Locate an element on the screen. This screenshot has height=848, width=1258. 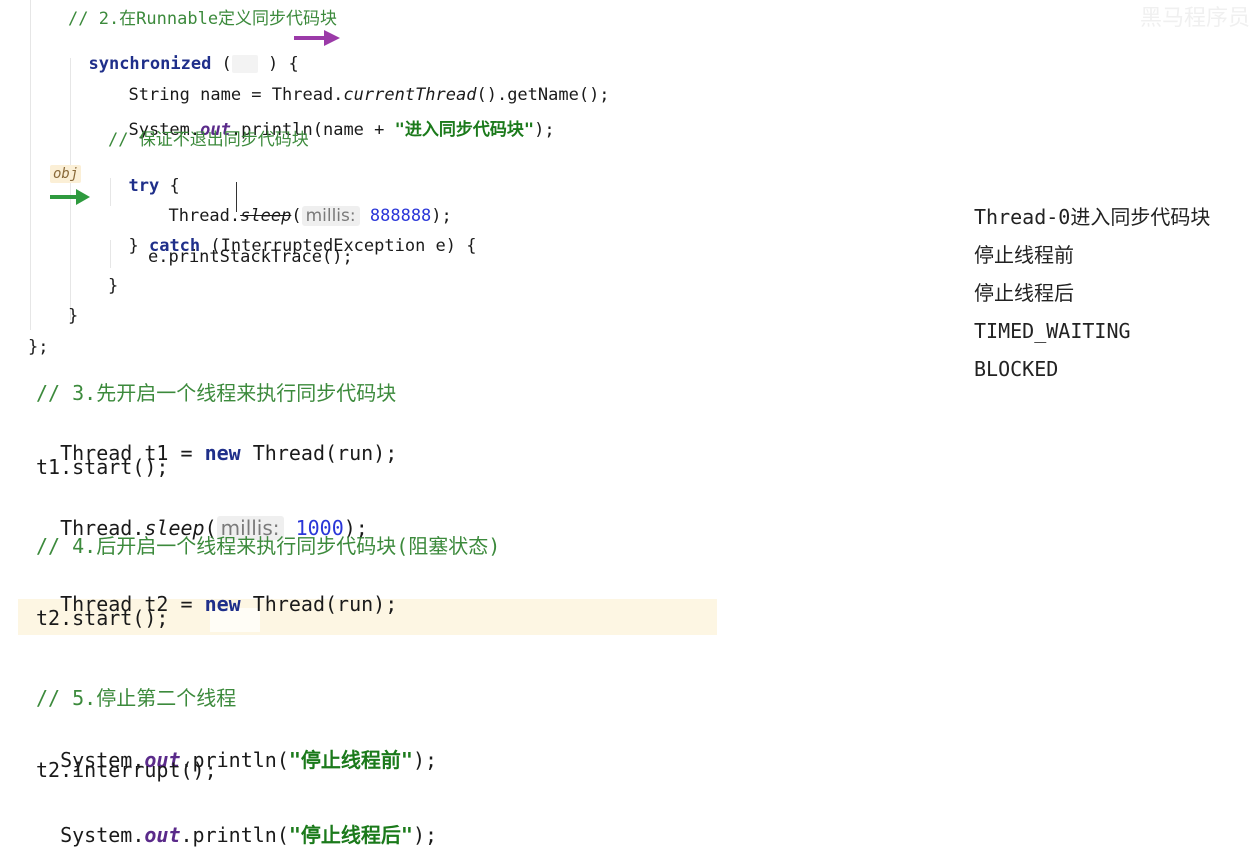
code-line-t2-start: t2.start(); is located at coordinates (102, 618).